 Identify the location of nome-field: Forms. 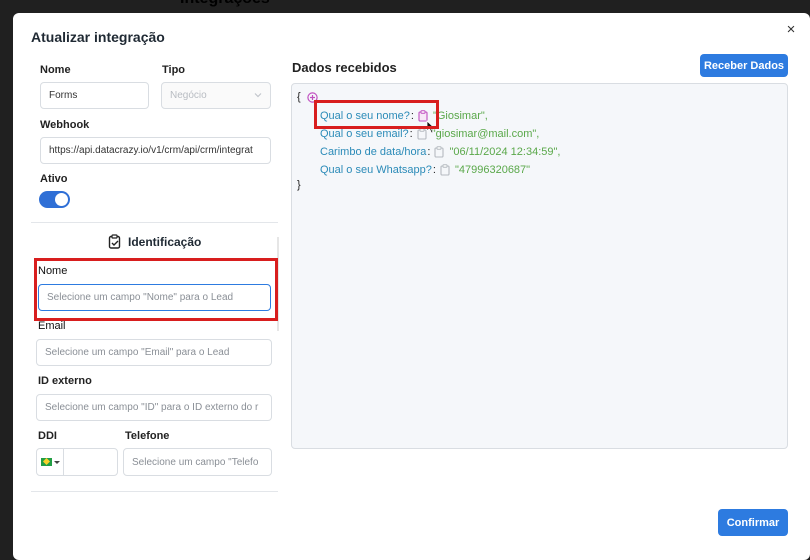
(94, 95).